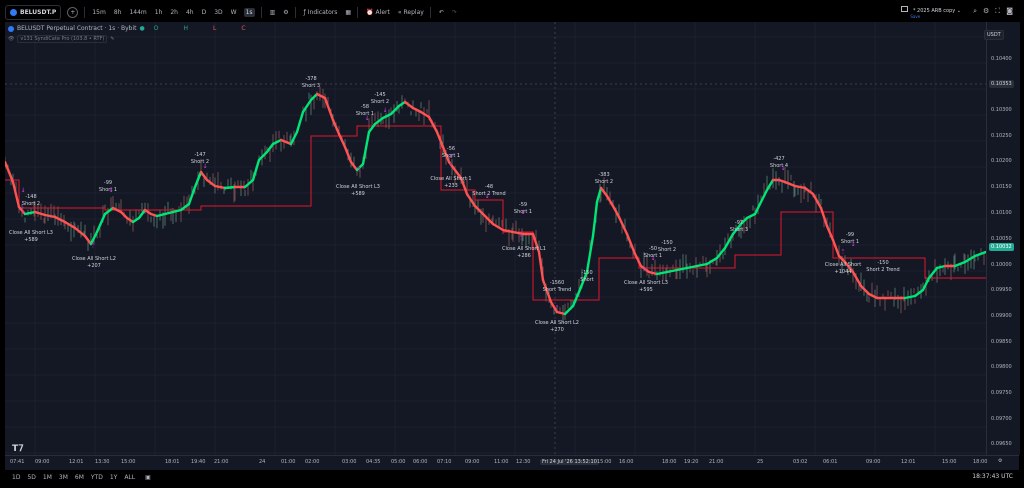 The image size is (1024, 488). What do you see at coordinates (190, 12) in the screenshot?
I see `timeframe-4h: 4h` at bounding box center [190, 12].